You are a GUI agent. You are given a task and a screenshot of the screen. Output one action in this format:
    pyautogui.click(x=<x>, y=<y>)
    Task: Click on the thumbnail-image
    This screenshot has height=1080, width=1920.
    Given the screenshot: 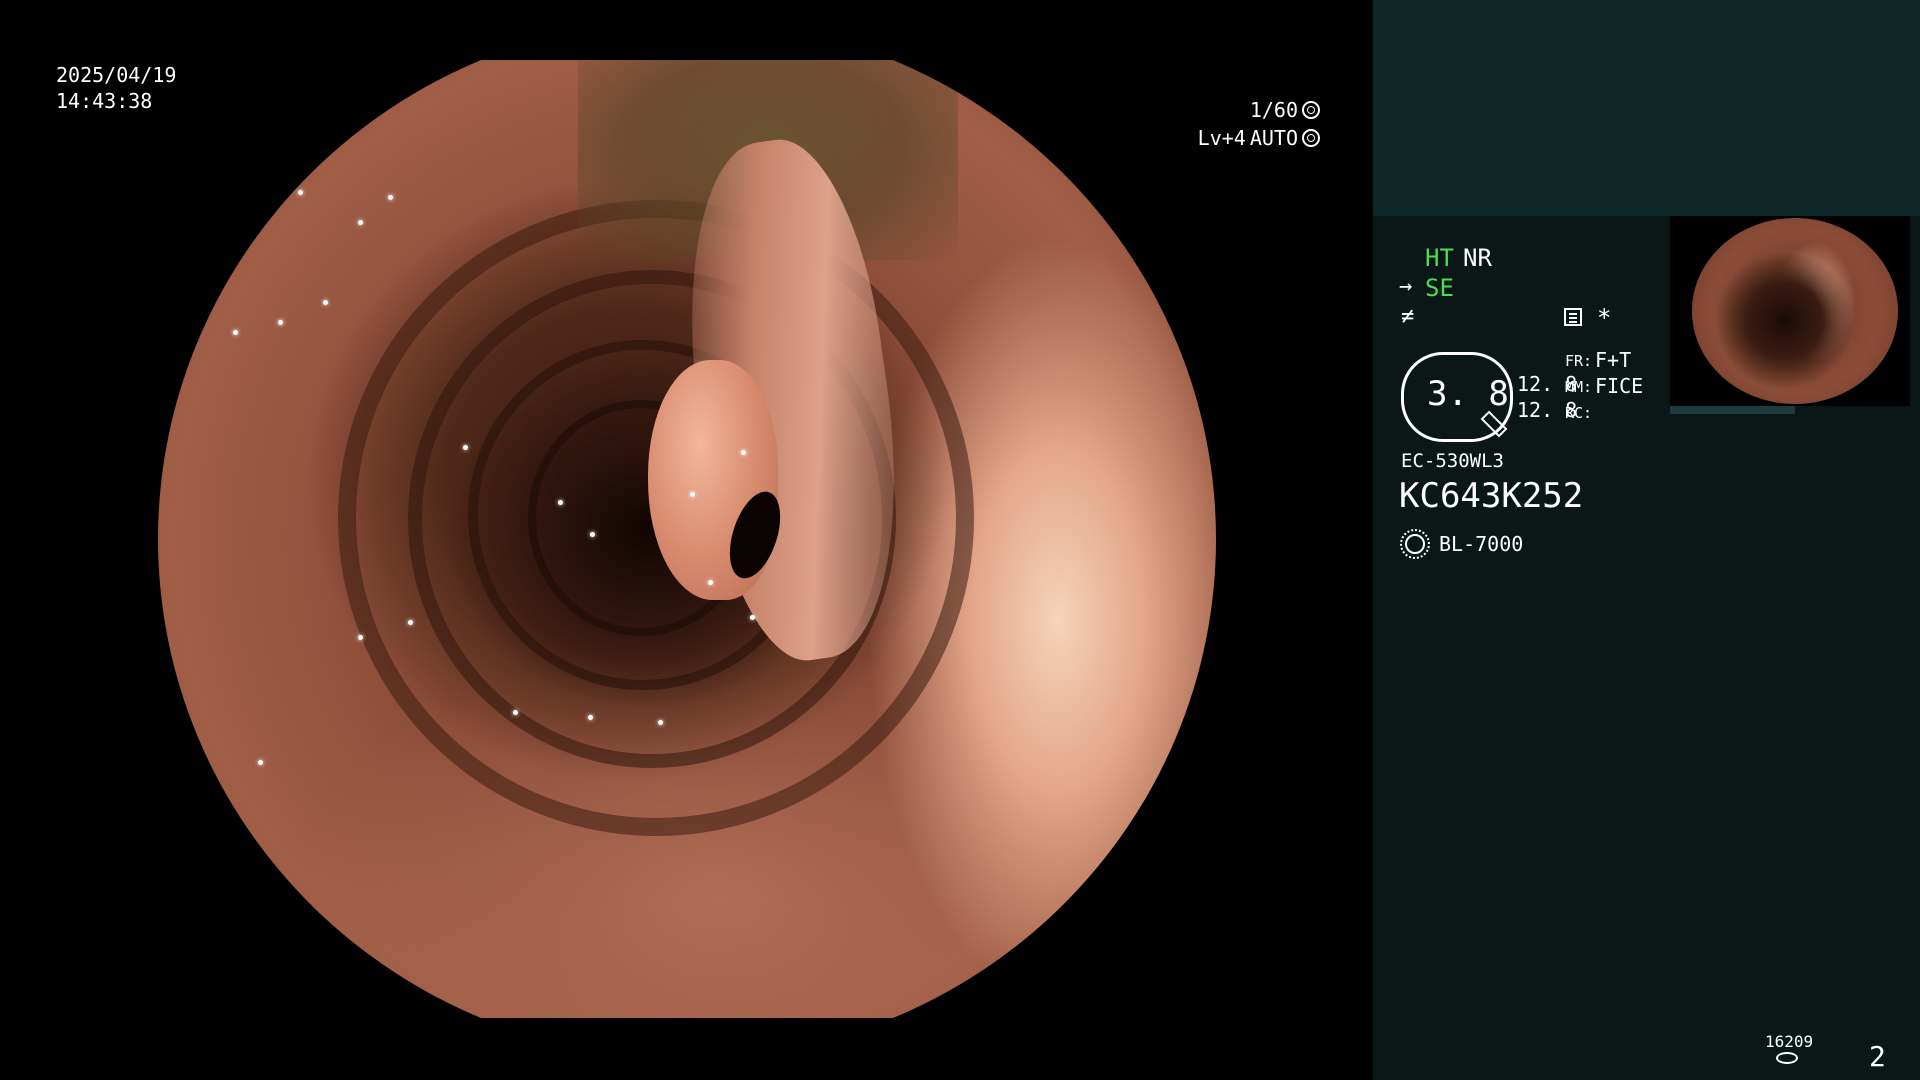 What is the action you would take?
    pyautogui.click(x=1795, y=311)
    